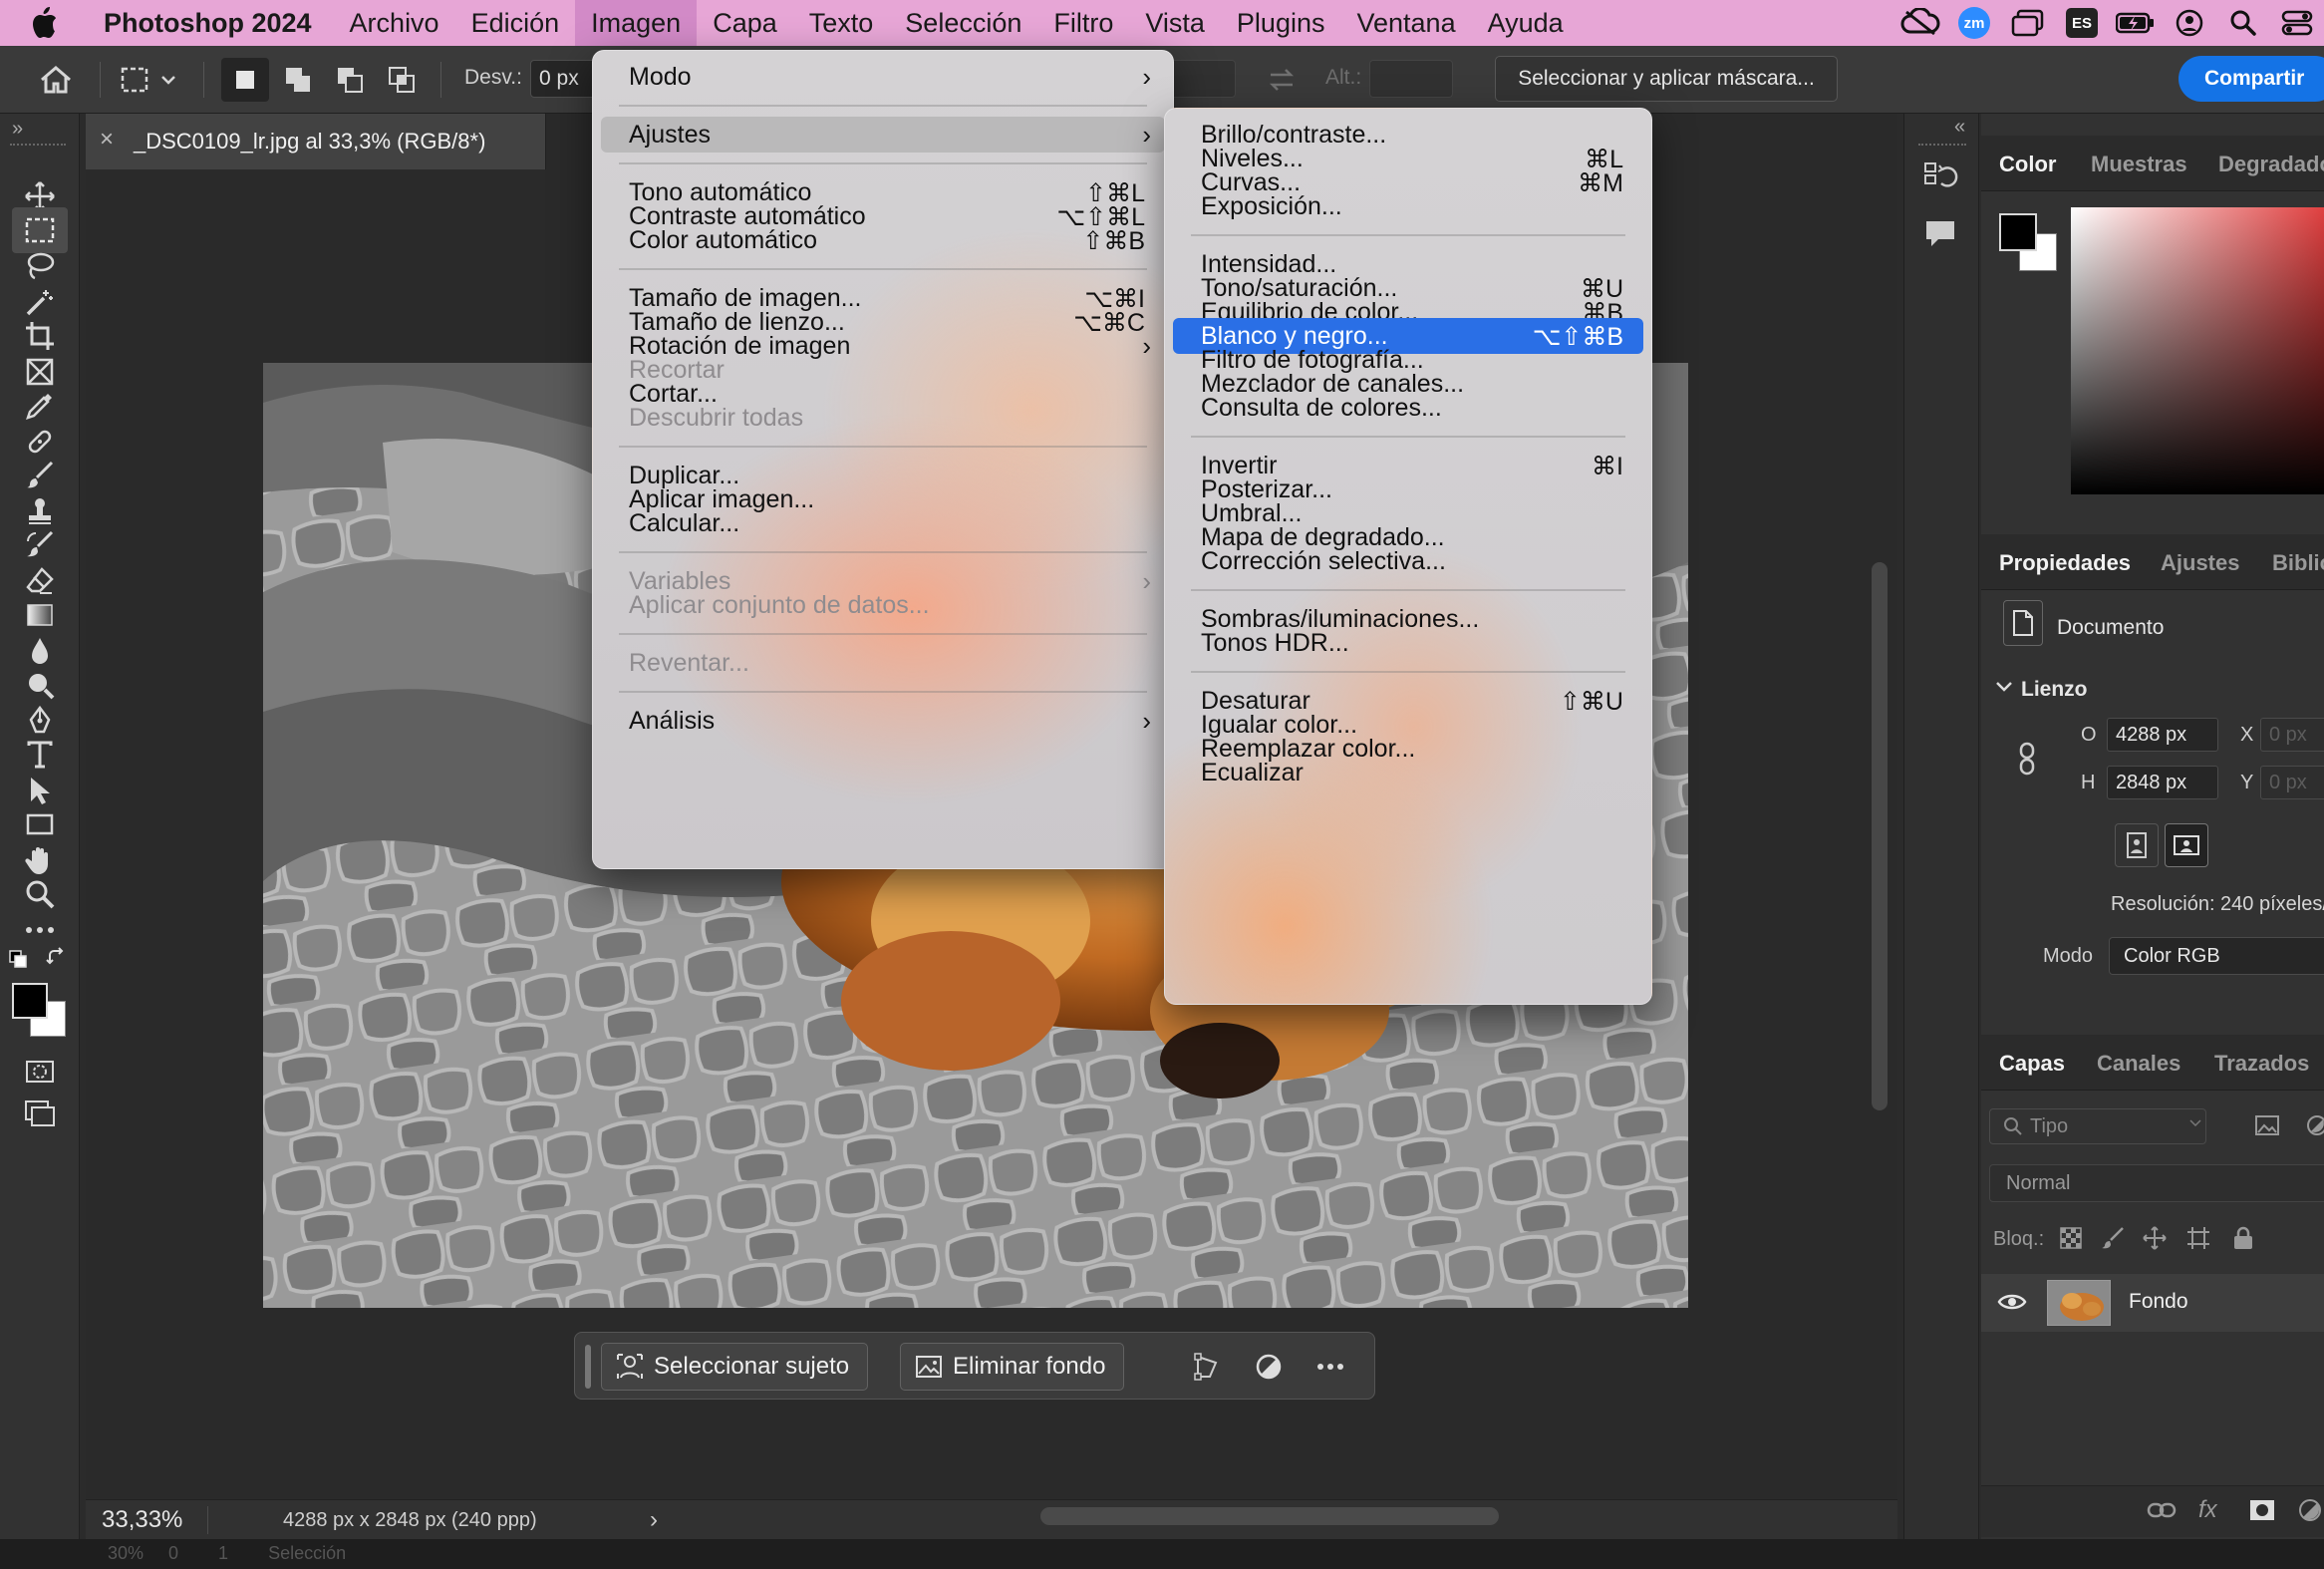 The image size is (2324, 1569). Describe the element at coordinates (2297, 23) in the screenshot. I see `control-center-icon` at that location.